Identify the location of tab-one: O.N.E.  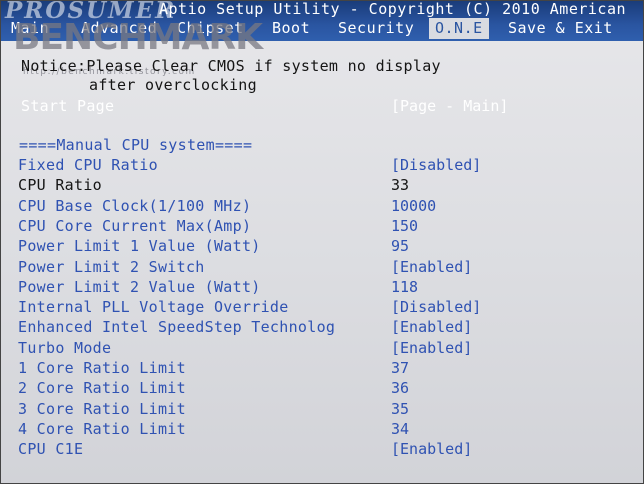
(459, 28).